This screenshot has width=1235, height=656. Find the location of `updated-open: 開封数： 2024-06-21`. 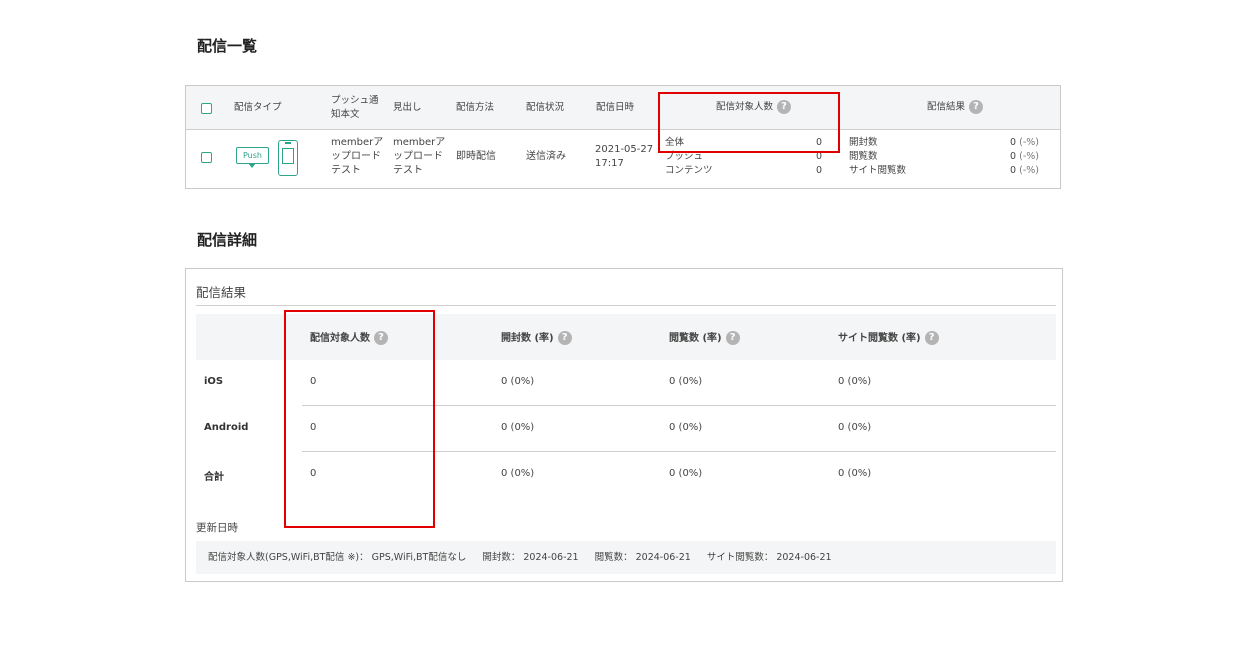

updated-open: 開封数： 2024-06-21 is located at coordinates (530, 557).